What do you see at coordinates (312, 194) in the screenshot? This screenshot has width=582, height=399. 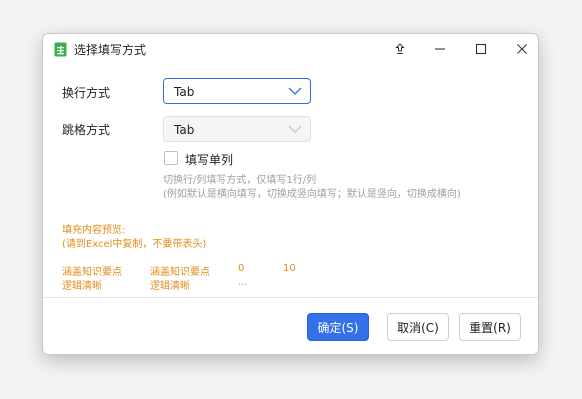 I see `hint-line-2: (例如默认是横向填写，切换成竖向填写；默认是竖向，切换成横向)` at bounding box center [312, 194].